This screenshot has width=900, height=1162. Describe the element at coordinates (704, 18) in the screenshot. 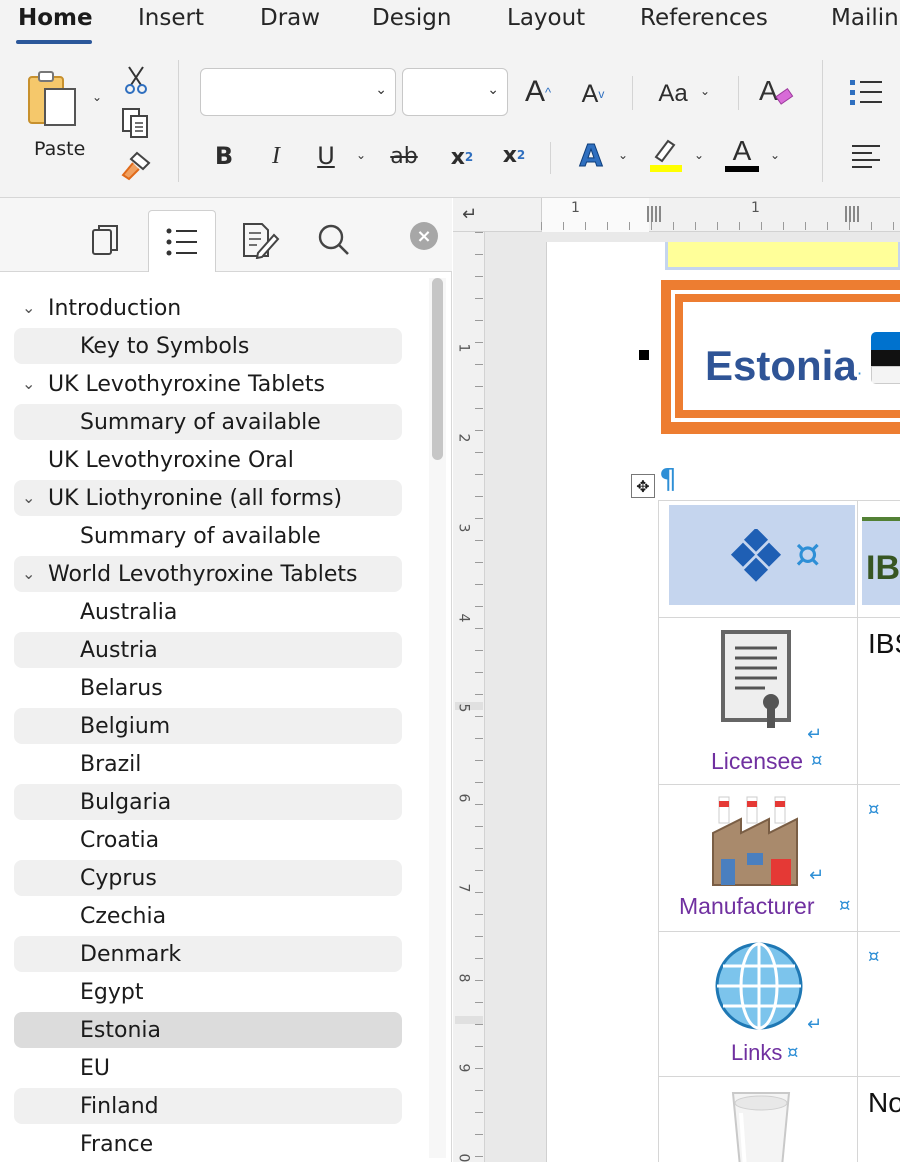

I see `tab-references: References` at that location.